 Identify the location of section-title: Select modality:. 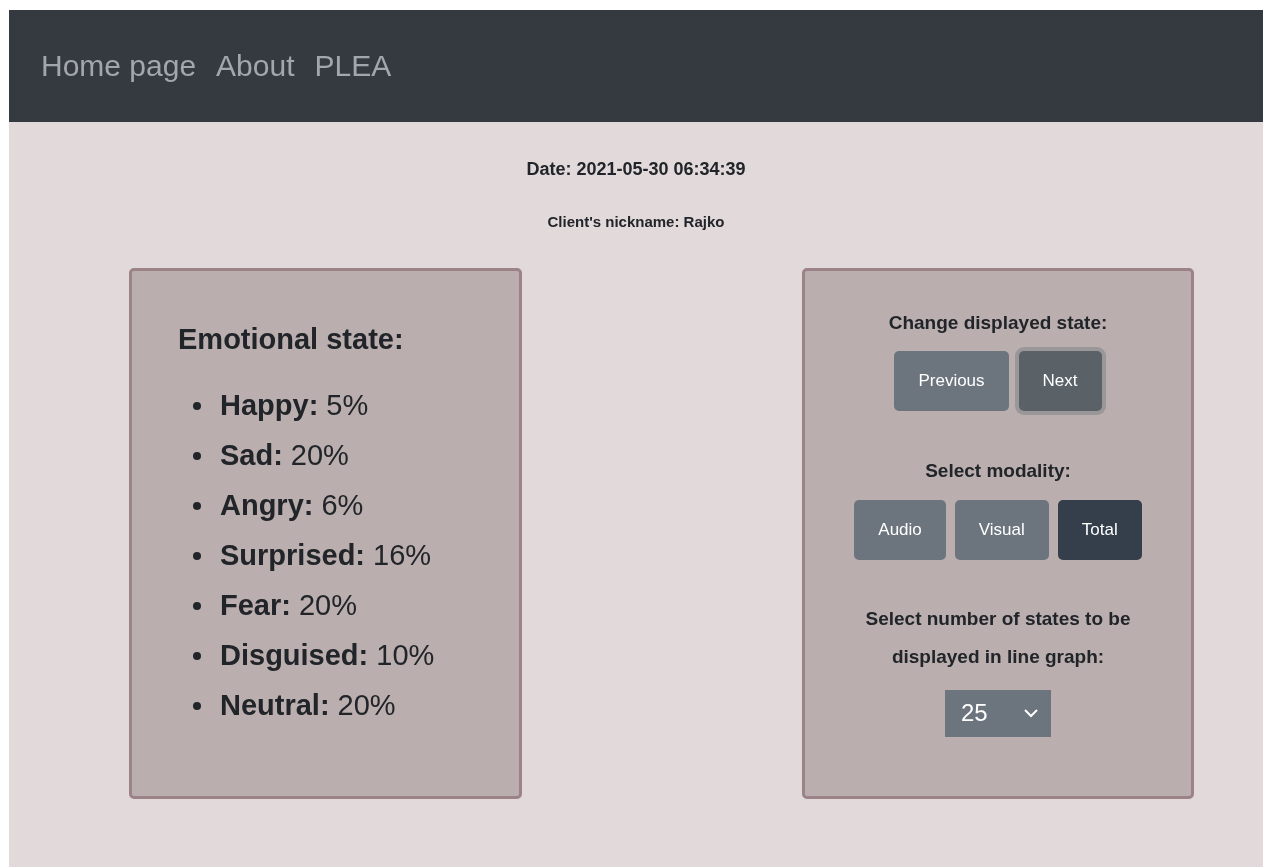
(998, 471).